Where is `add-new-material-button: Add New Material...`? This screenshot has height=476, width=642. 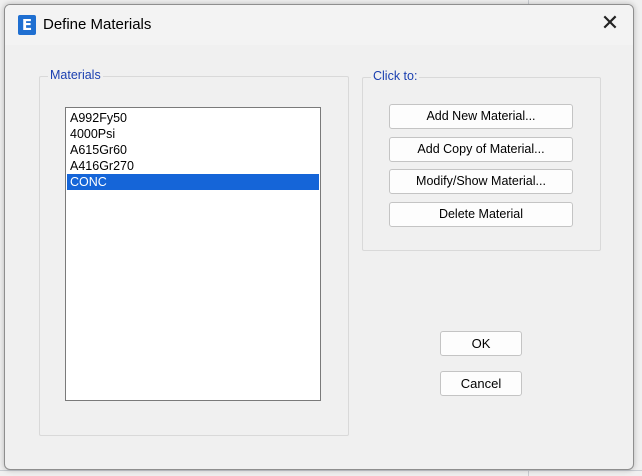 add-new-material-button: Add New Material... is located at coordinates (481, 116).